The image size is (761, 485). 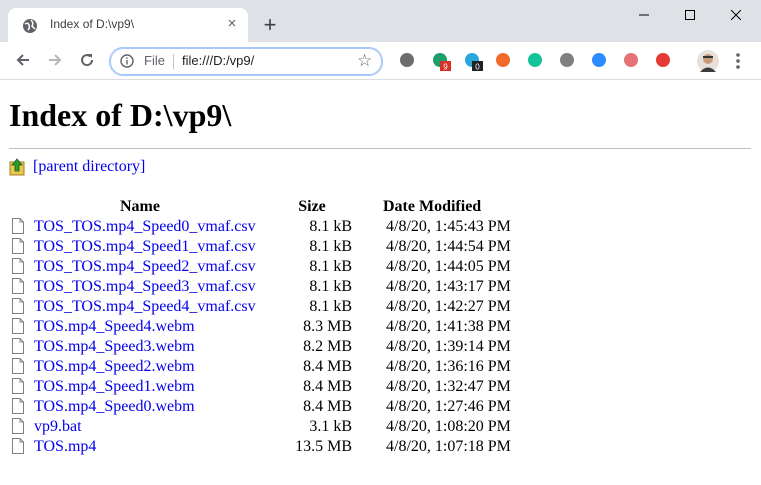 I want to click on file-name-cell: TOS_TOS.mp4_Speed1_vmaf.csv, so click(x=140, y=247).